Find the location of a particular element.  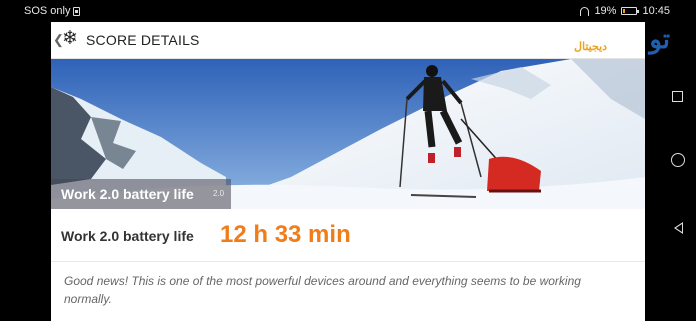

hero-caption: Work 2.0 battery life 2.0 is located at coordinates (141, 194).